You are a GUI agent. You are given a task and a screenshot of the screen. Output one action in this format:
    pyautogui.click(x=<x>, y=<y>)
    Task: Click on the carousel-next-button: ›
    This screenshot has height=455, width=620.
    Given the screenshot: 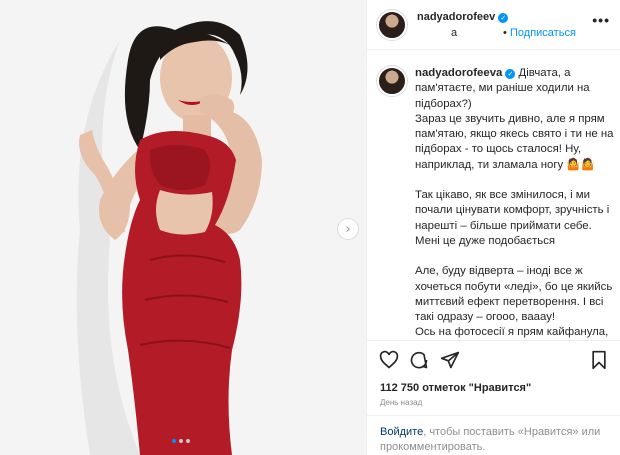 What is the action you would take?
    pyautogui.click(x=348, y=229)
    